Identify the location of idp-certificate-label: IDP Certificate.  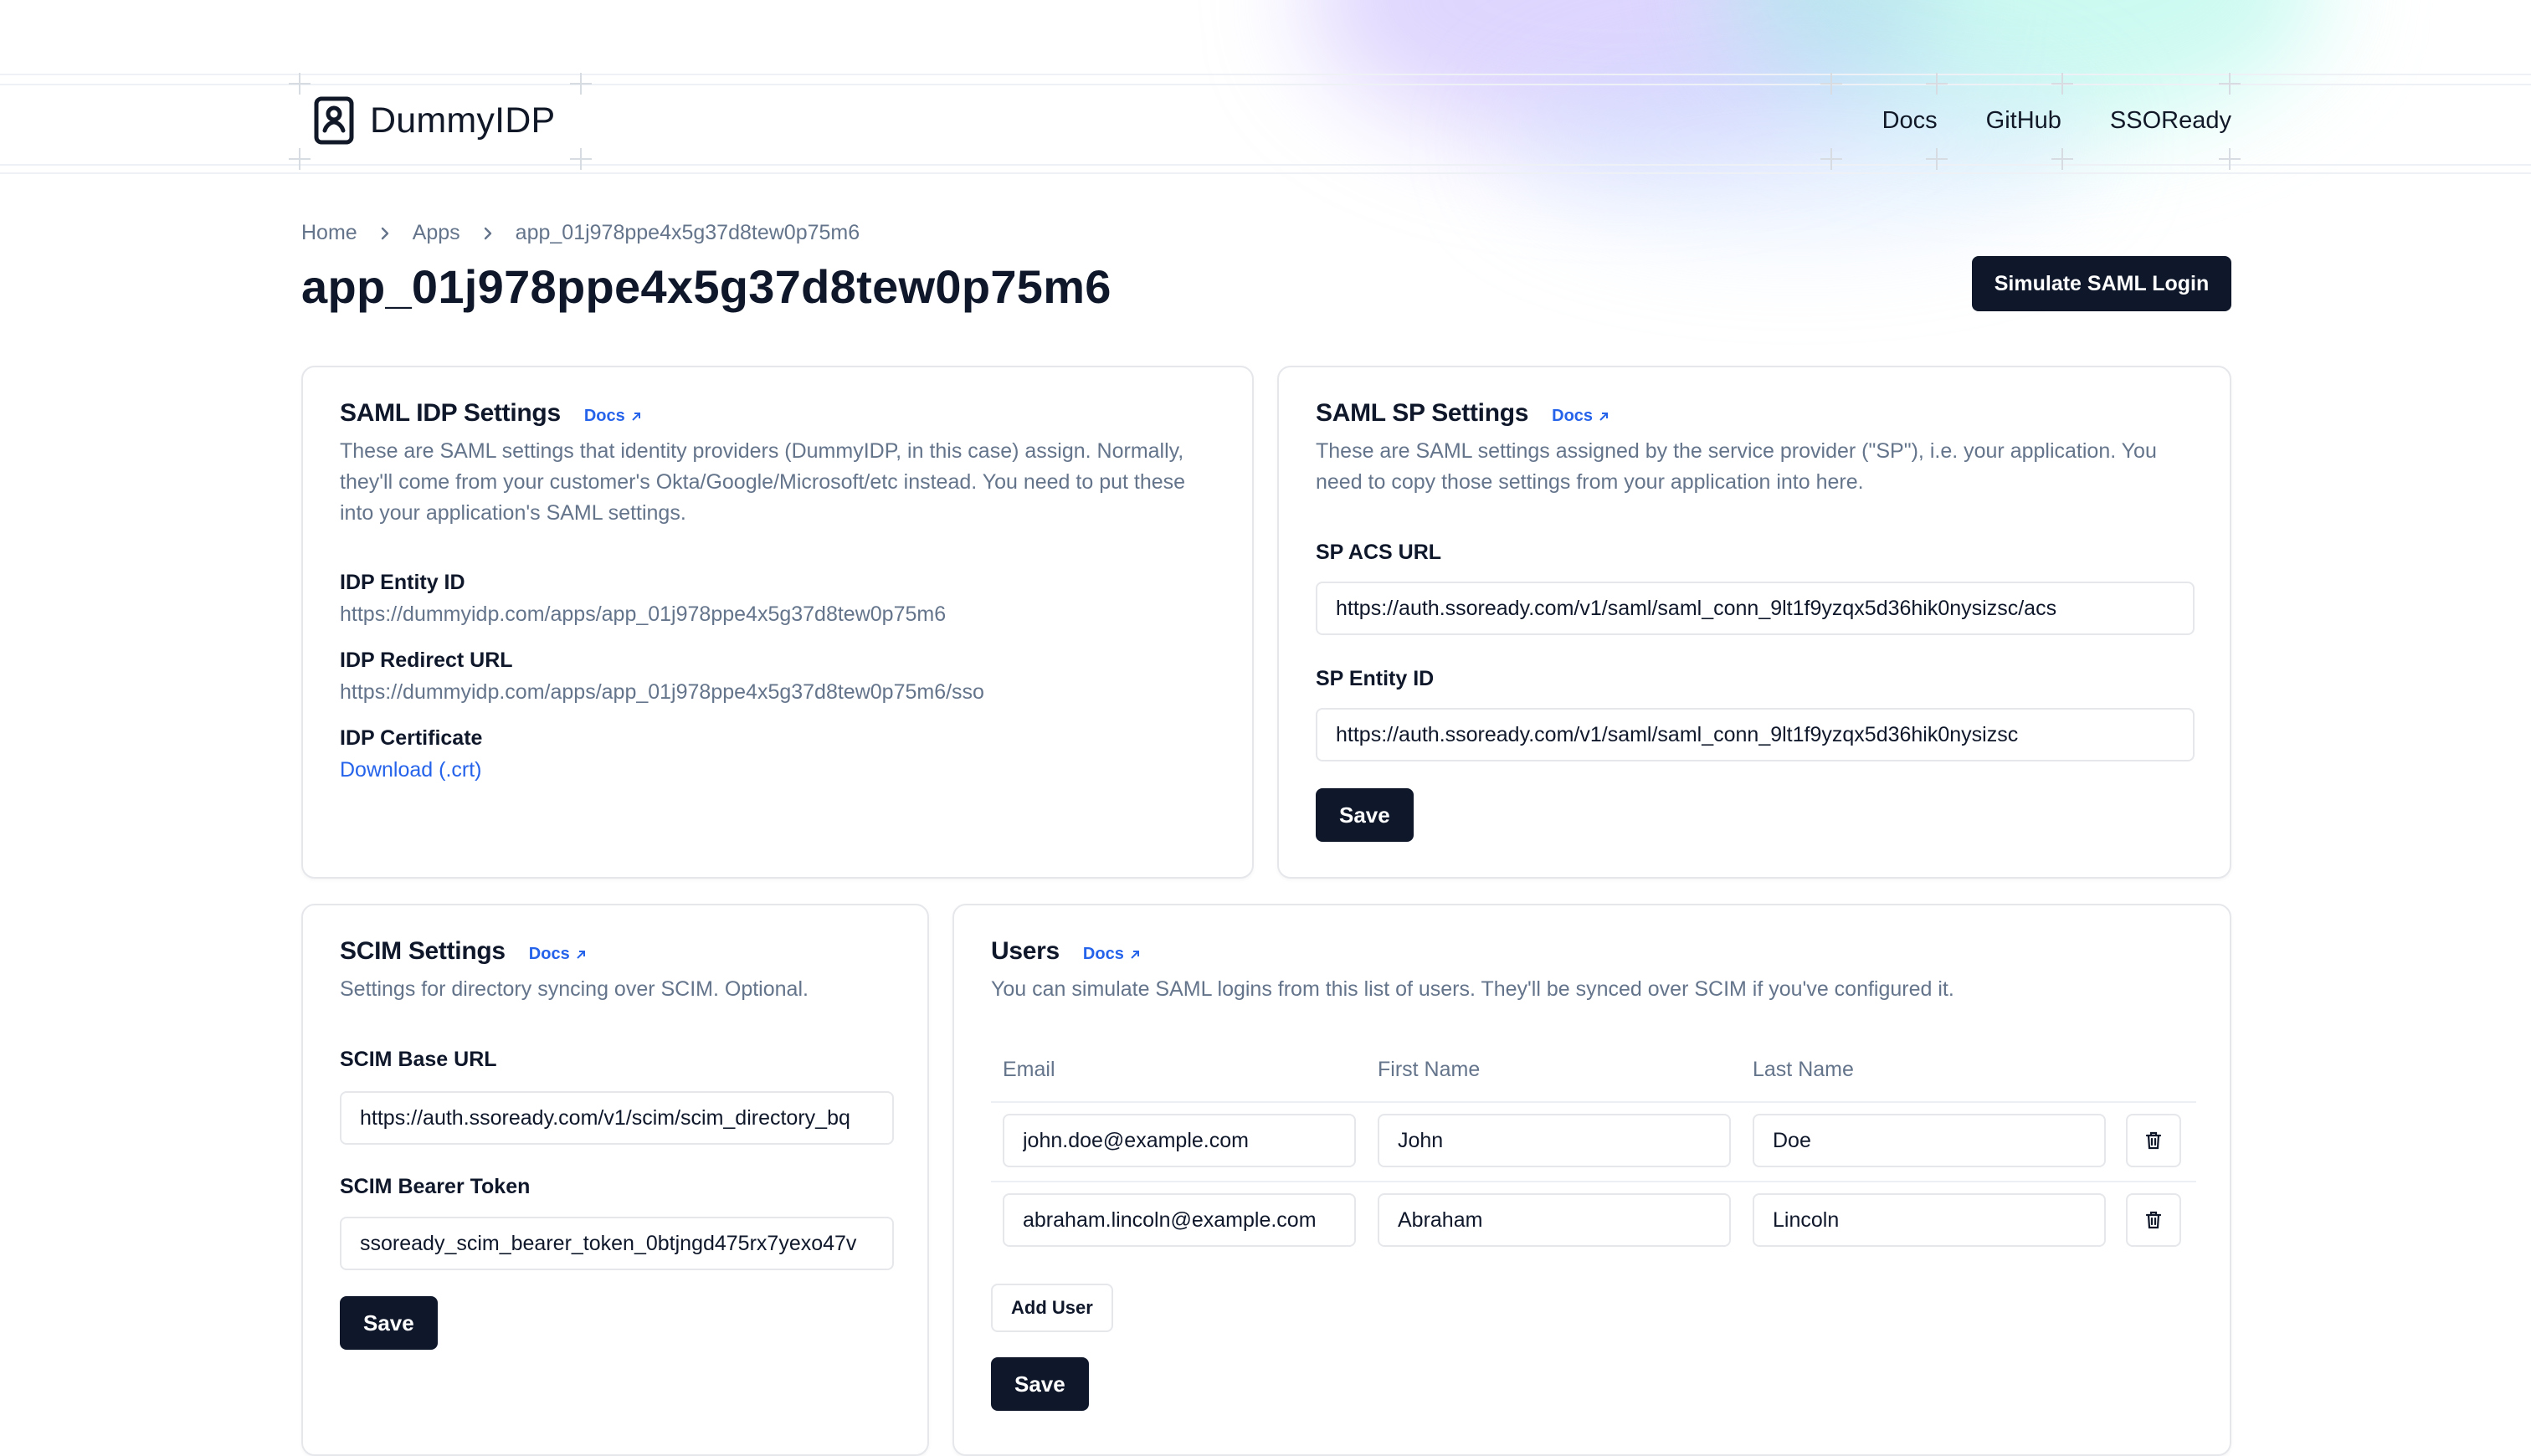
(411, 738).